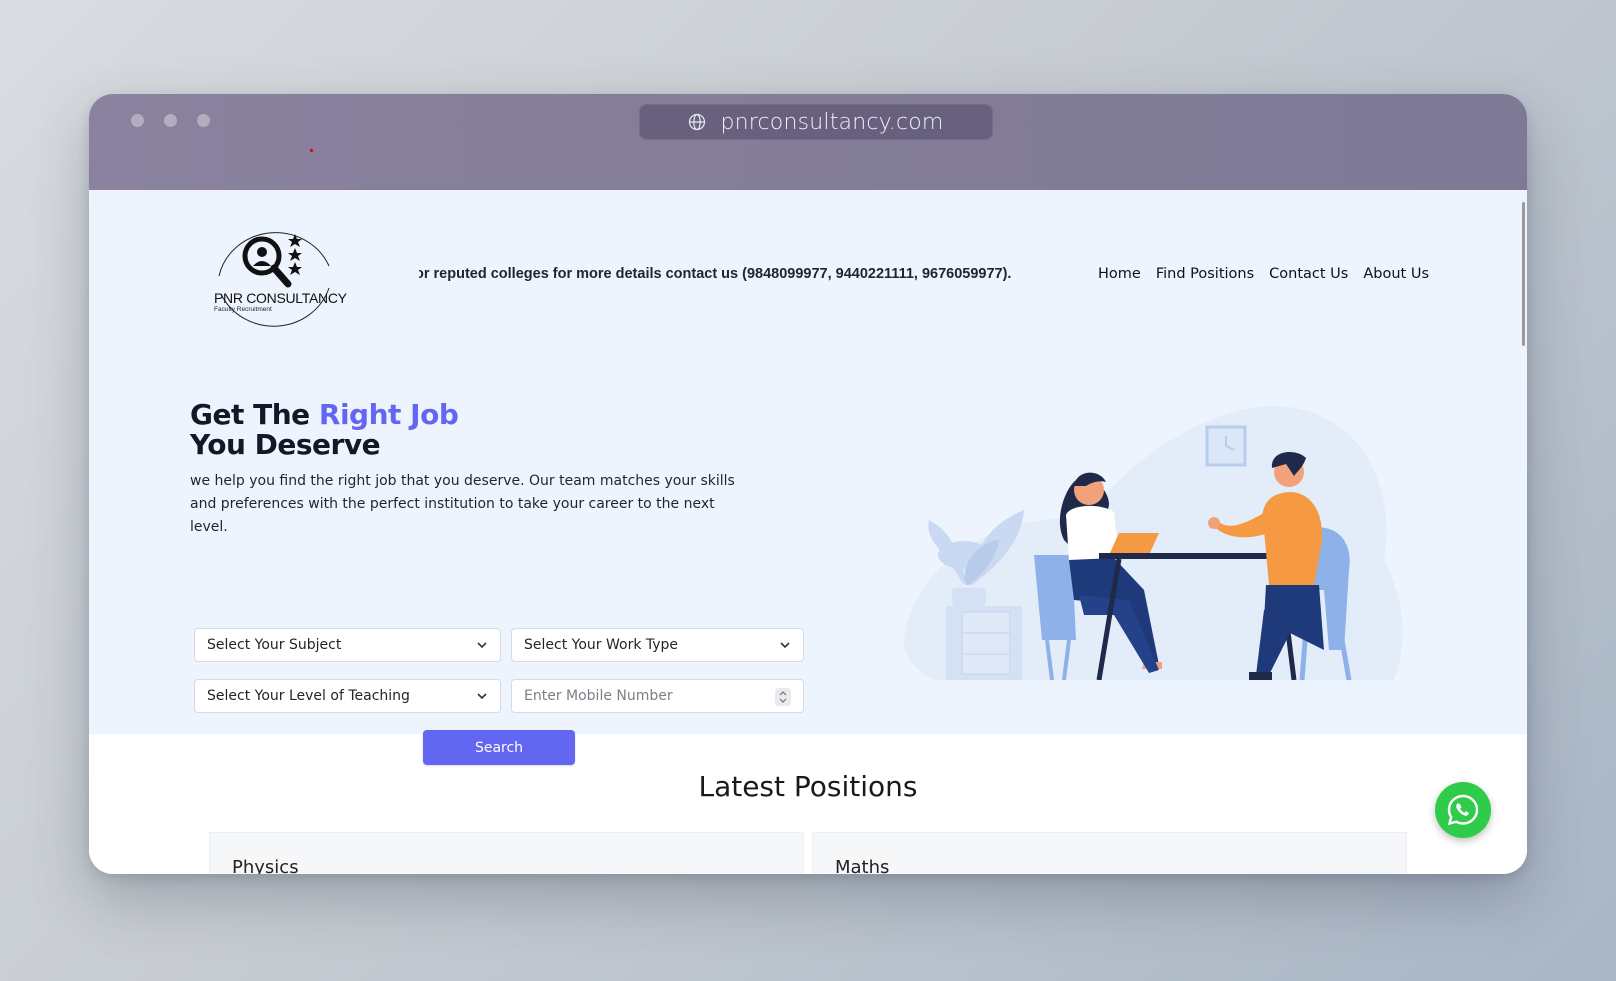  I want to click on position-card-title: Physics, so click(265, 865).